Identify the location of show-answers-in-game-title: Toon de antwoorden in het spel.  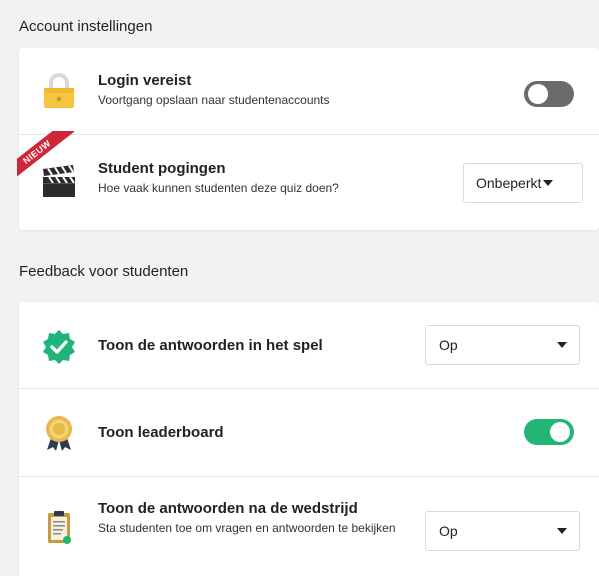
(210, 345).